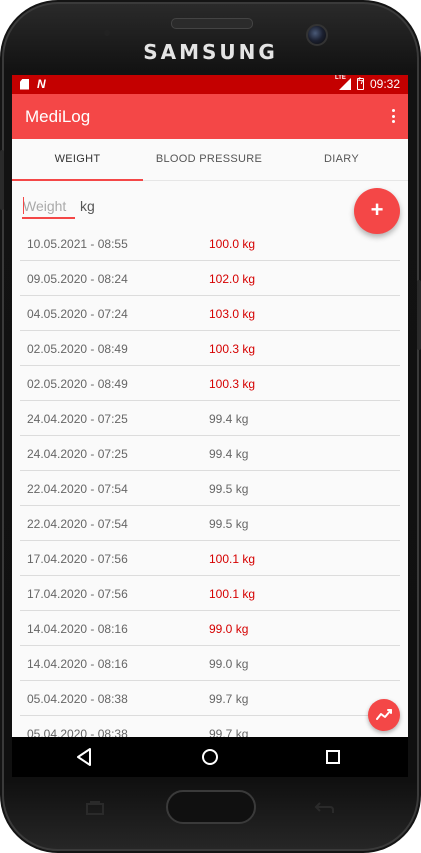 The image size is (421, 853). What do you see at coordinates (48, 207) in the screenshot?
I see `weight-input` at bounding box center [48, 207].